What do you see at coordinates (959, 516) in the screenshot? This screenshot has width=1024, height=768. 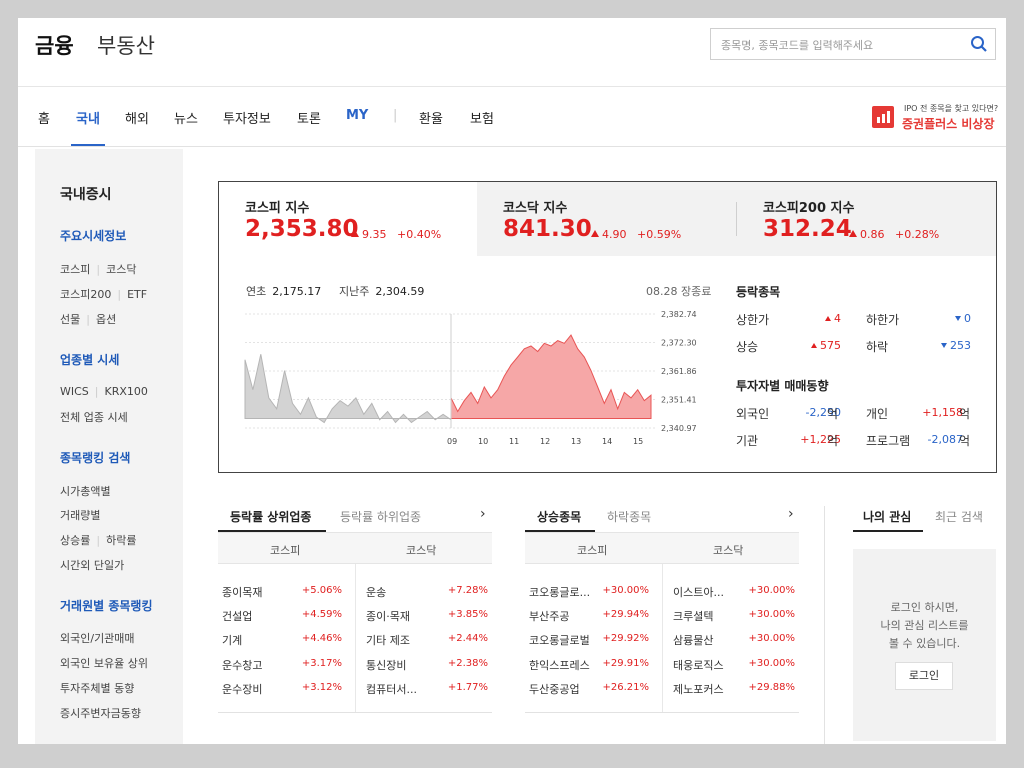 I see `tab-recent-search: 최근 검색` at bounding box center [959, 516].